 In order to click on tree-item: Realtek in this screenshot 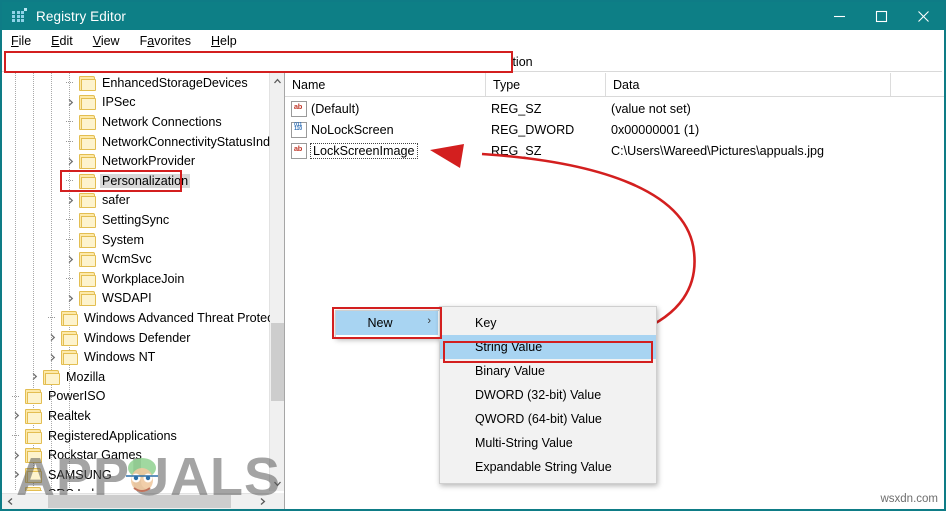, I will do `click(47, 416)`.